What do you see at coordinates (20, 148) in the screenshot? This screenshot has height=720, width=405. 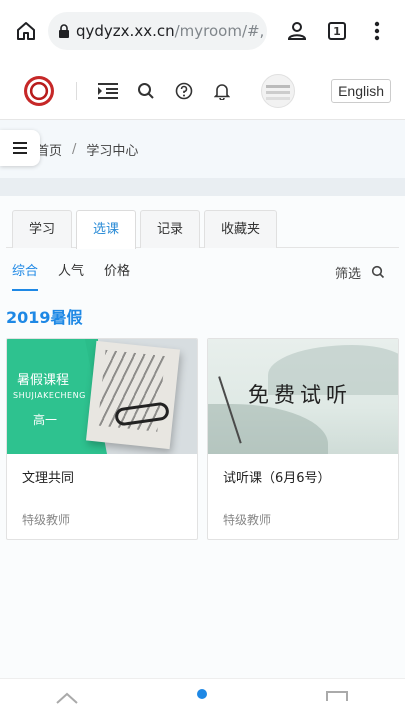 I see `hamburger-menu-icon` at bounding box center [20, 148].